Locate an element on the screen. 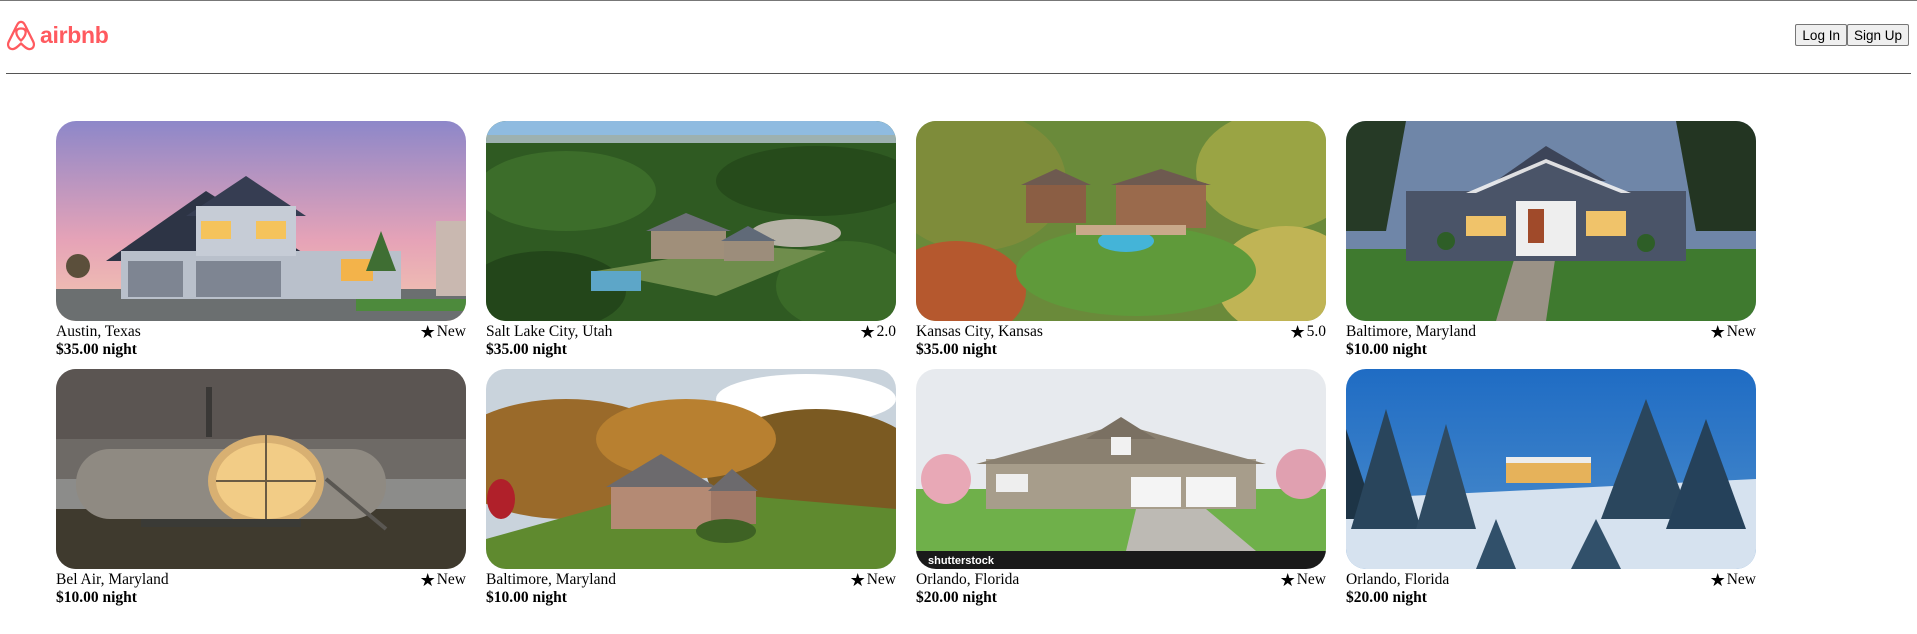 The width and height of the screenshot is (1917, 634). signup-button: Sign Up is located at coordinates (1877, 35).